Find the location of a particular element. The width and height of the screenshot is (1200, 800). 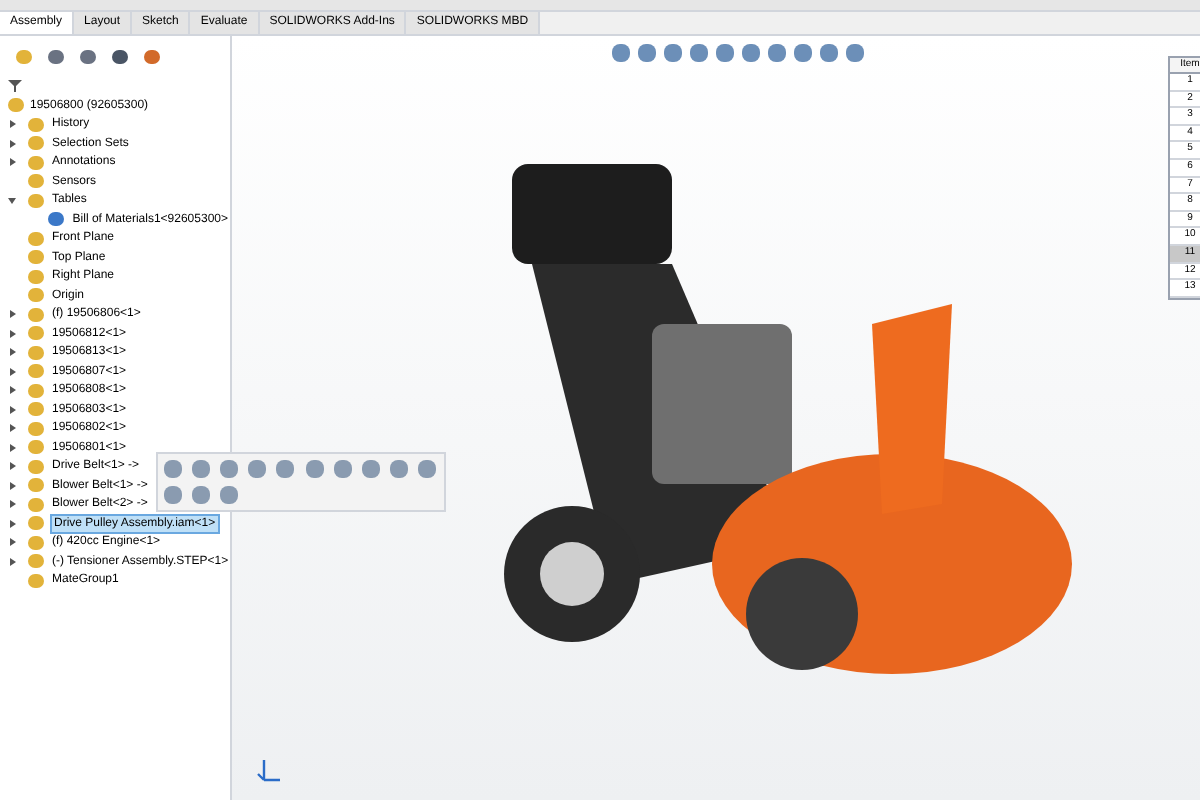

axis-triad-icon is located at coordinates (270, 770).